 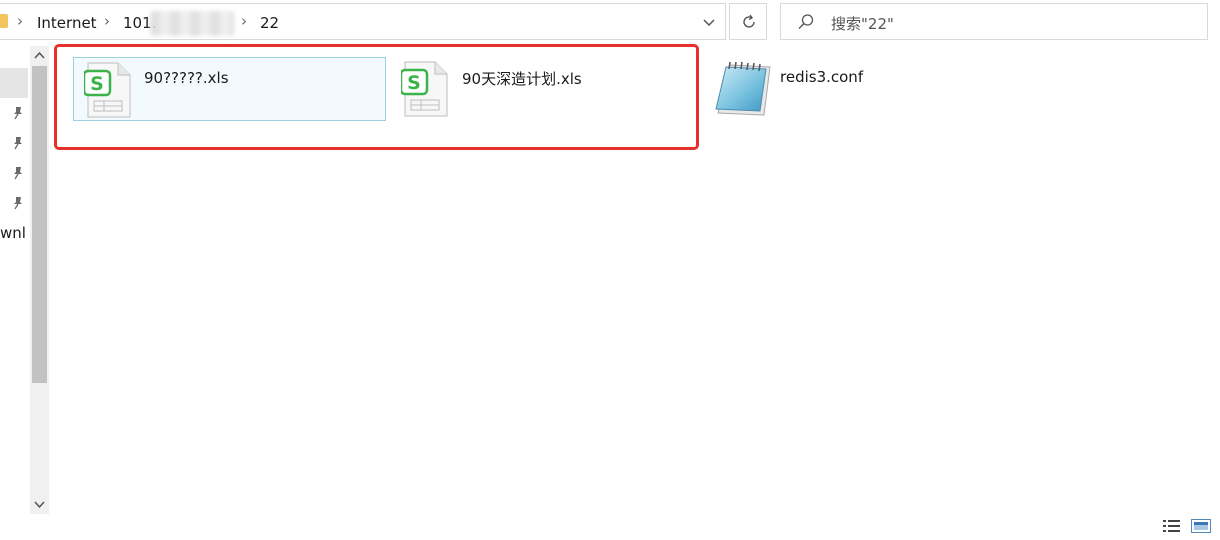 I want to click on notepad-icon, so click(x=743, y=88).